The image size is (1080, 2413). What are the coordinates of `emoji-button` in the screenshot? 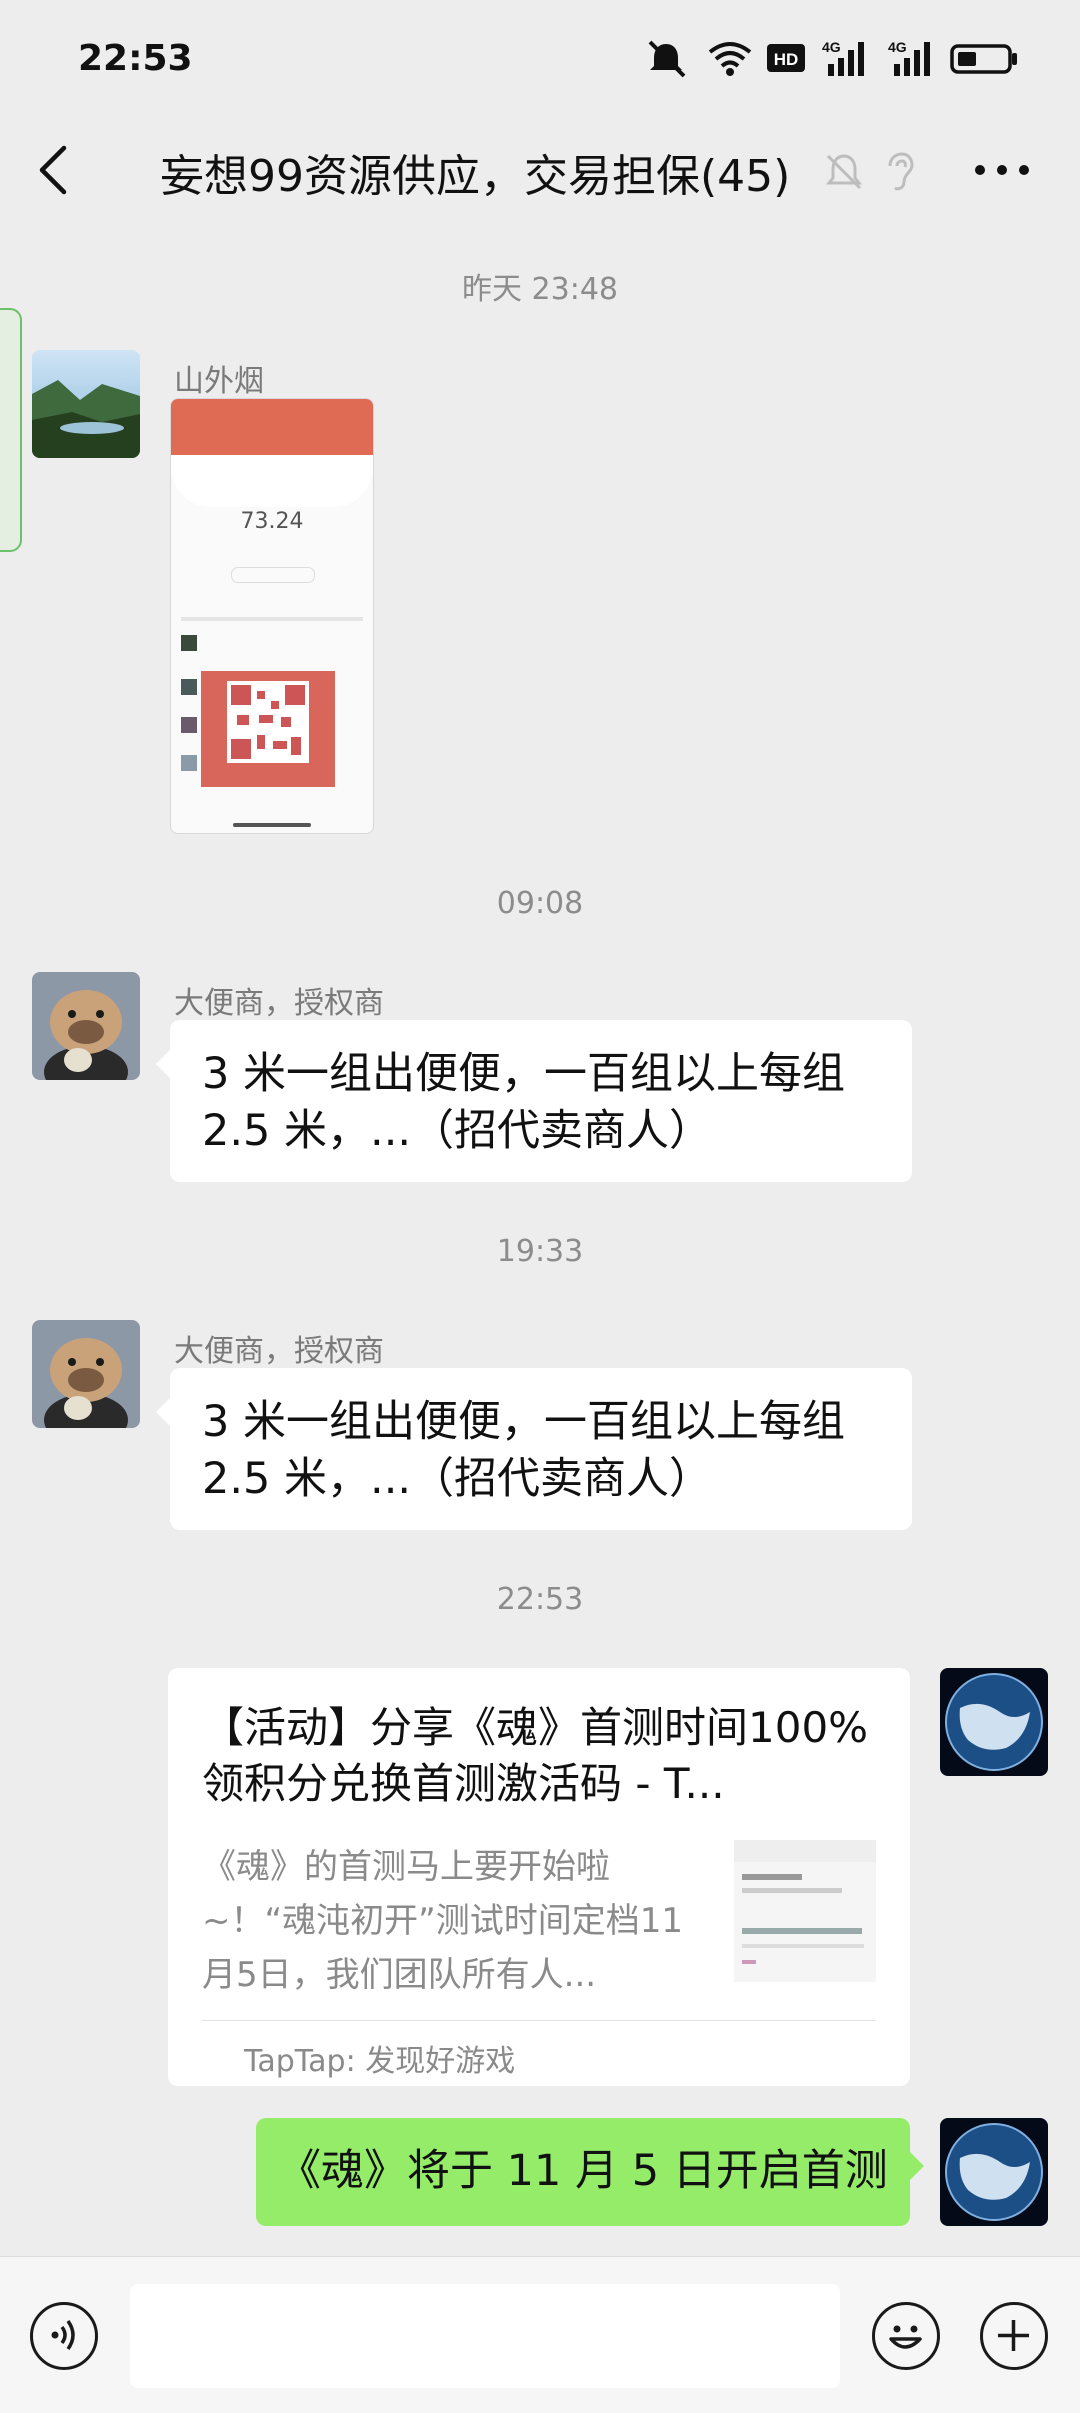 It's located at (906, 2336).